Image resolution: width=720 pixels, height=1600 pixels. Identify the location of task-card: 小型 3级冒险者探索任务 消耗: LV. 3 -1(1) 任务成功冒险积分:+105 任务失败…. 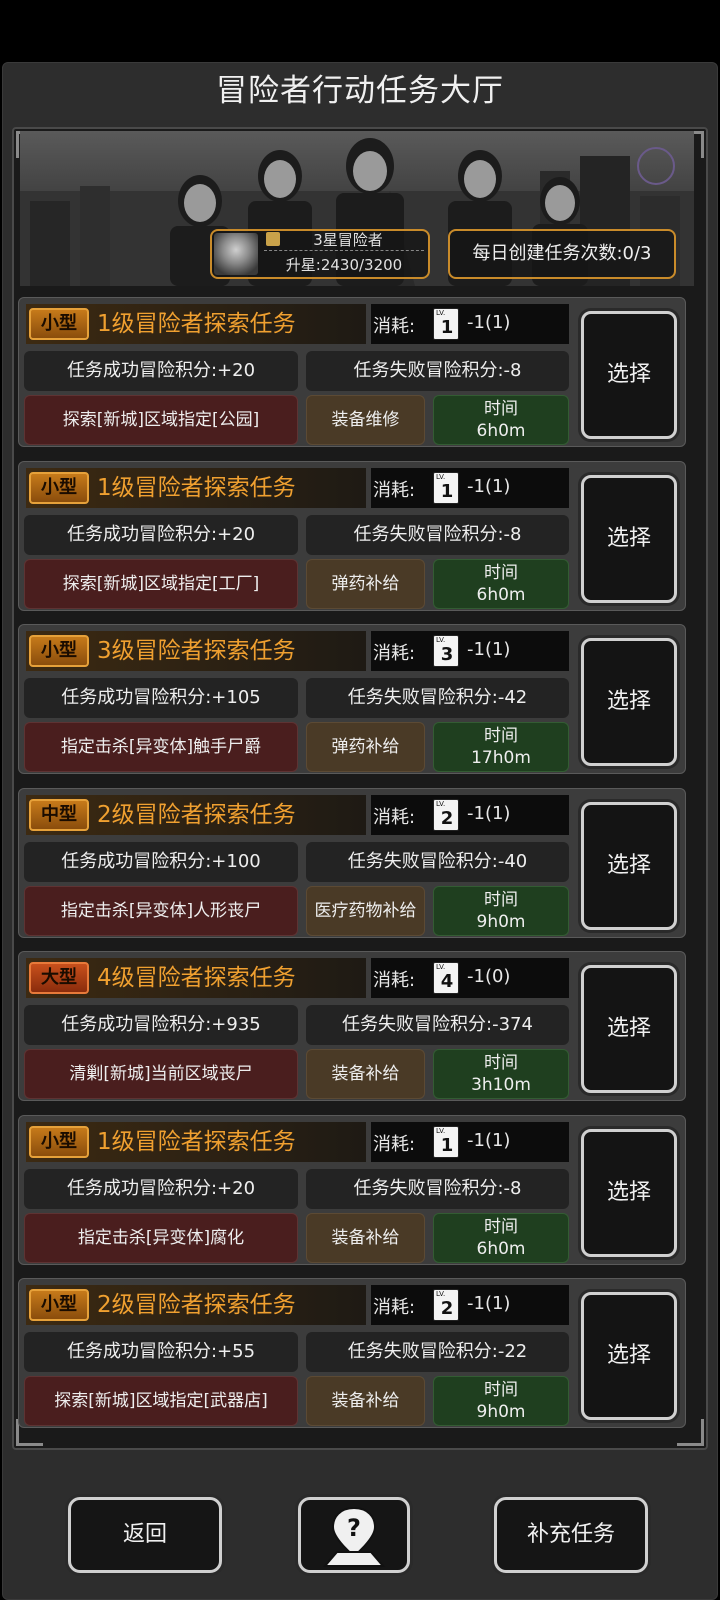
(352, 699).